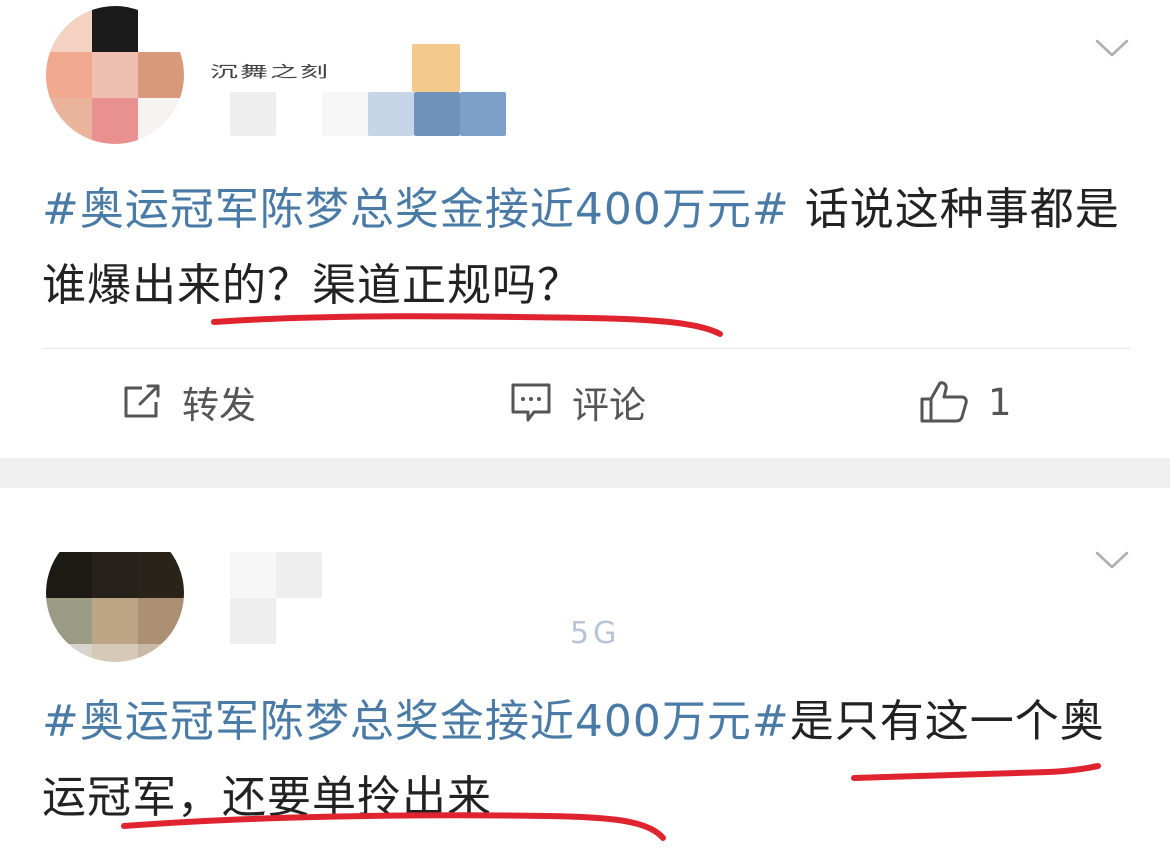  What do you see at coordinates (270, 71) in the screenshot?
I see `username: 沉舞之刻` at bounding box center [270, 71].